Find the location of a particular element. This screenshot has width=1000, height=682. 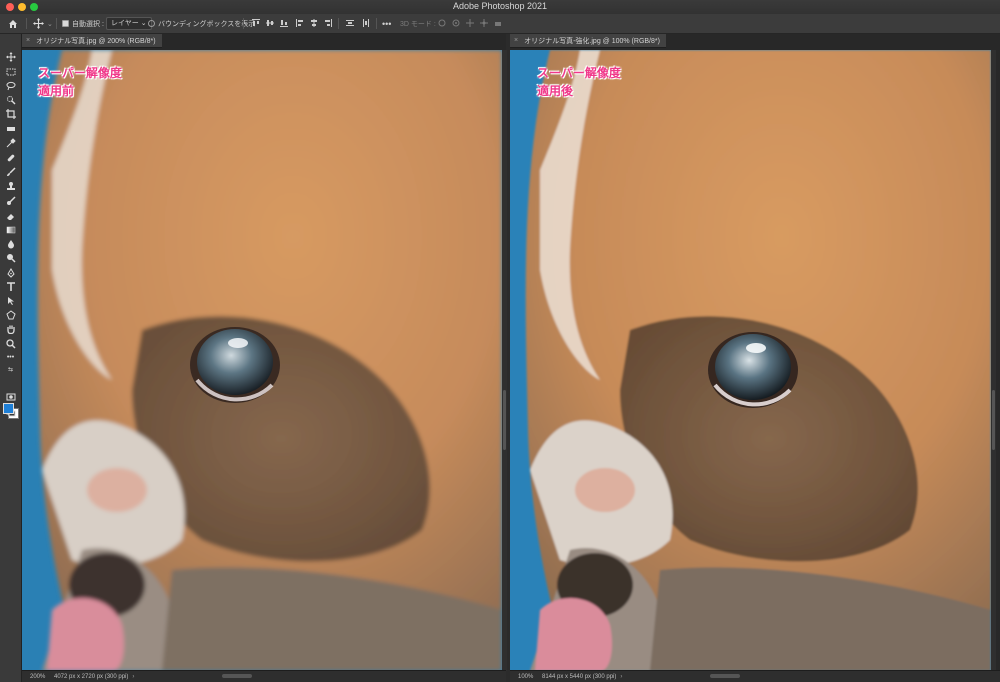

lasso-tool-icon is located at coordinates (10, 85).